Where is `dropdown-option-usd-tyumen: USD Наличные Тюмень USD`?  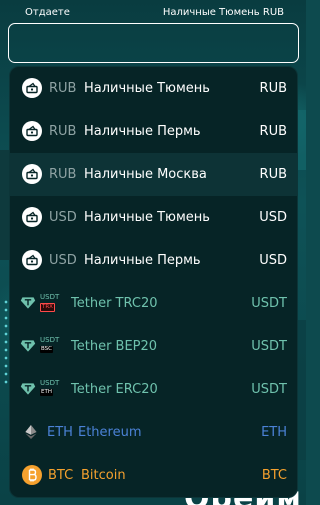 dropdown-option-usd-tyumen: USD Наличные Тюмень USD is located at coordinates (153, 217).